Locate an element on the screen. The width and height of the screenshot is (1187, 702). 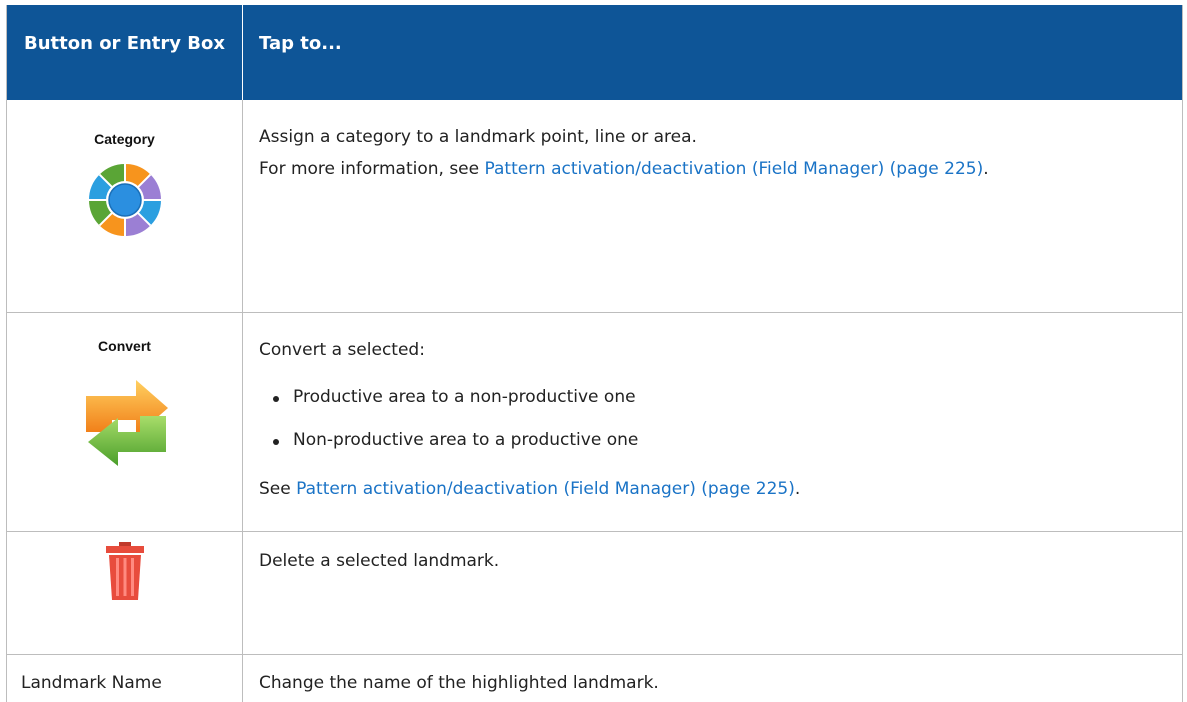
trash-icon is located at coordinates (125, 571).